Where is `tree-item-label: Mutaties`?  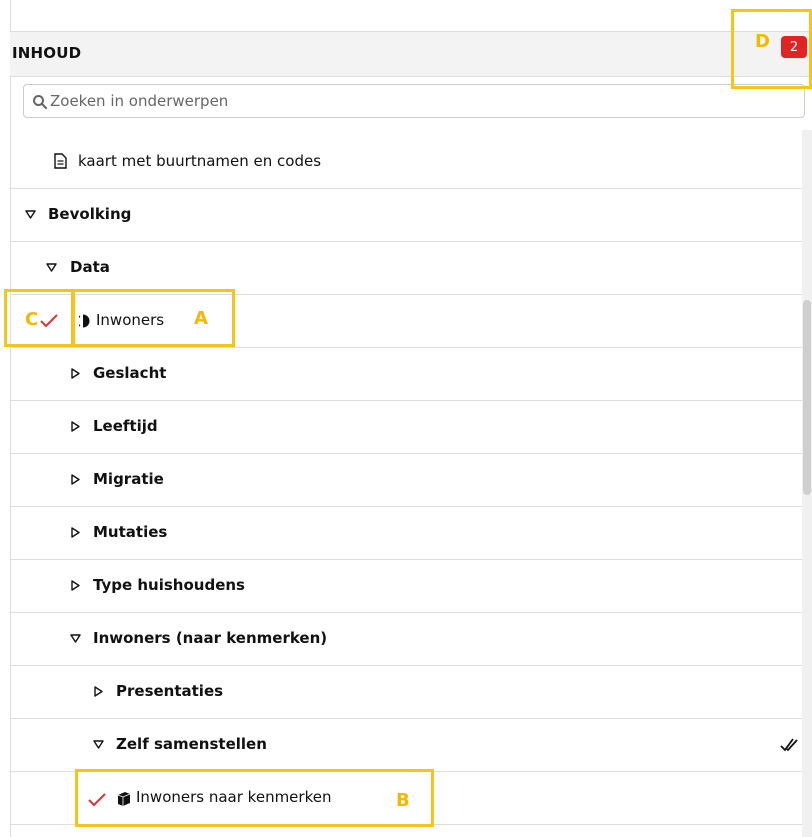
tree-item-label: Mutaties is located at coordinates (130, 532).